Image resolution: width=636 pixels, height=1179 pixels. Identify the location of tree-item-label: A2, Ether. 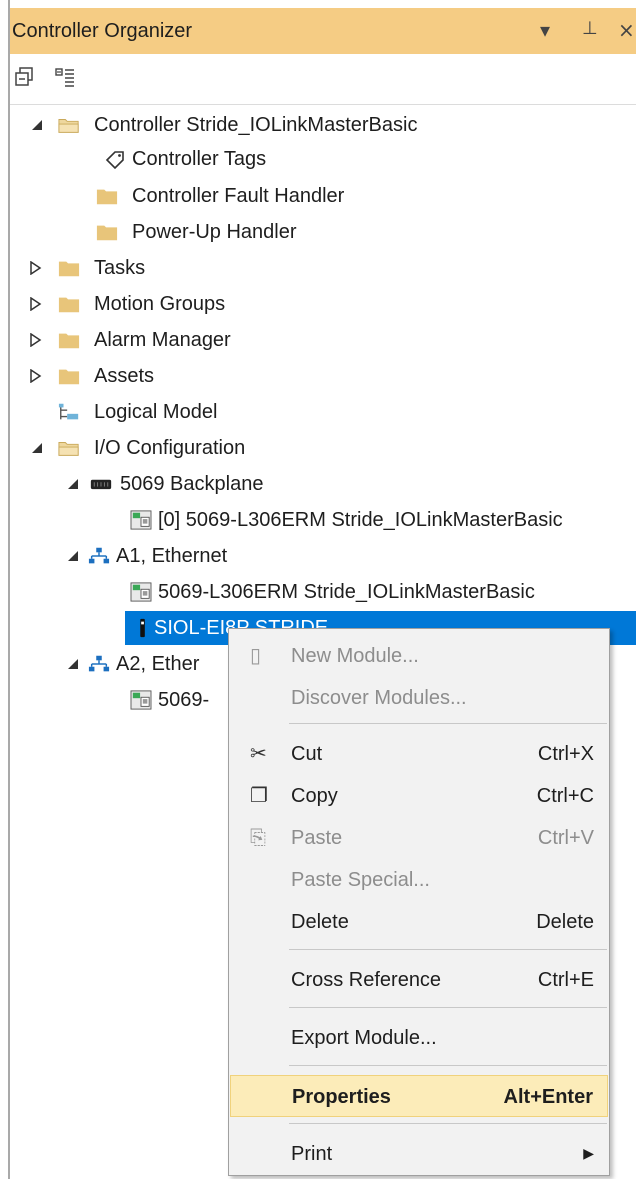
(158, 664).